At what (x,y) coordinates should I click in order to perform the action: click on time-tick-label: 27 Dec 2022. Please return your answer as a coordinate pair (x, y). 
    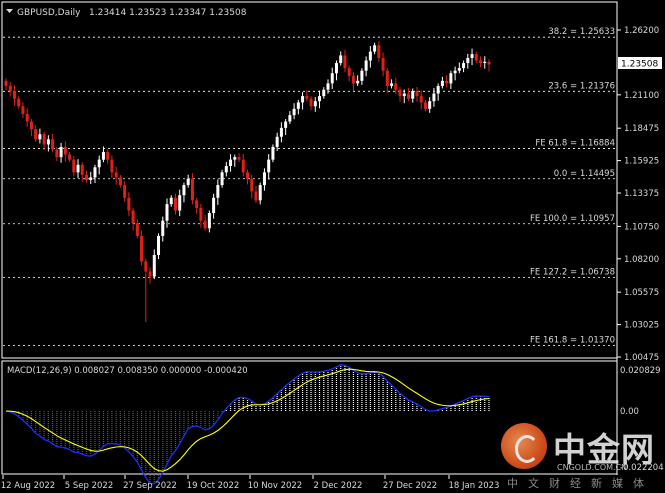
    Looking at the image, I should click on (410, 486).